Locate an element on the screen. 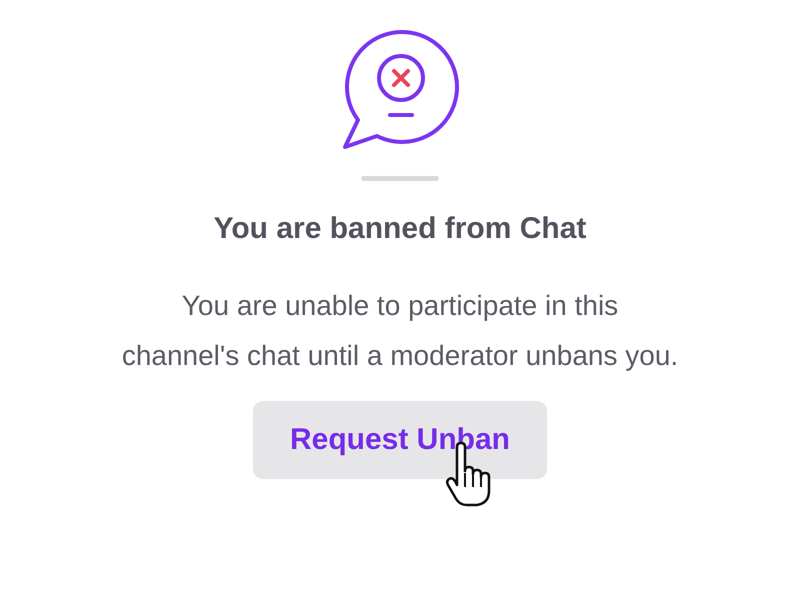 Image resolution: width=800 pixels, height=600 pixels. request-unban-button: Request Unban is located at coordinates (400, 440).